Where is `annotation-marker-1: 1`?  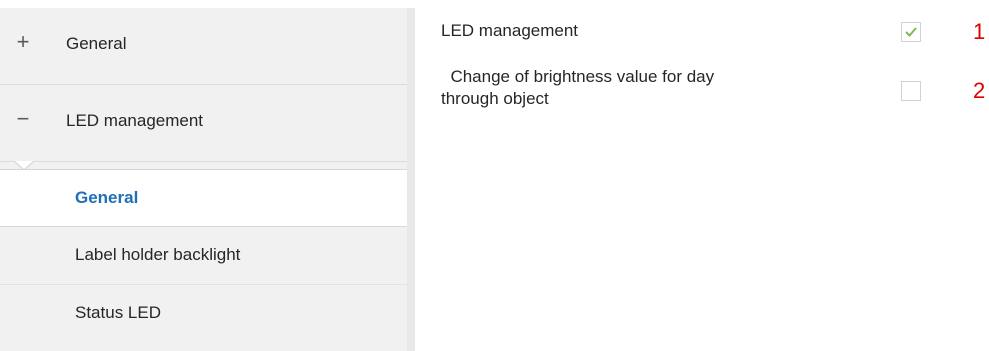 annotation-marker-1: 1 is located at coordinates (979, 31).